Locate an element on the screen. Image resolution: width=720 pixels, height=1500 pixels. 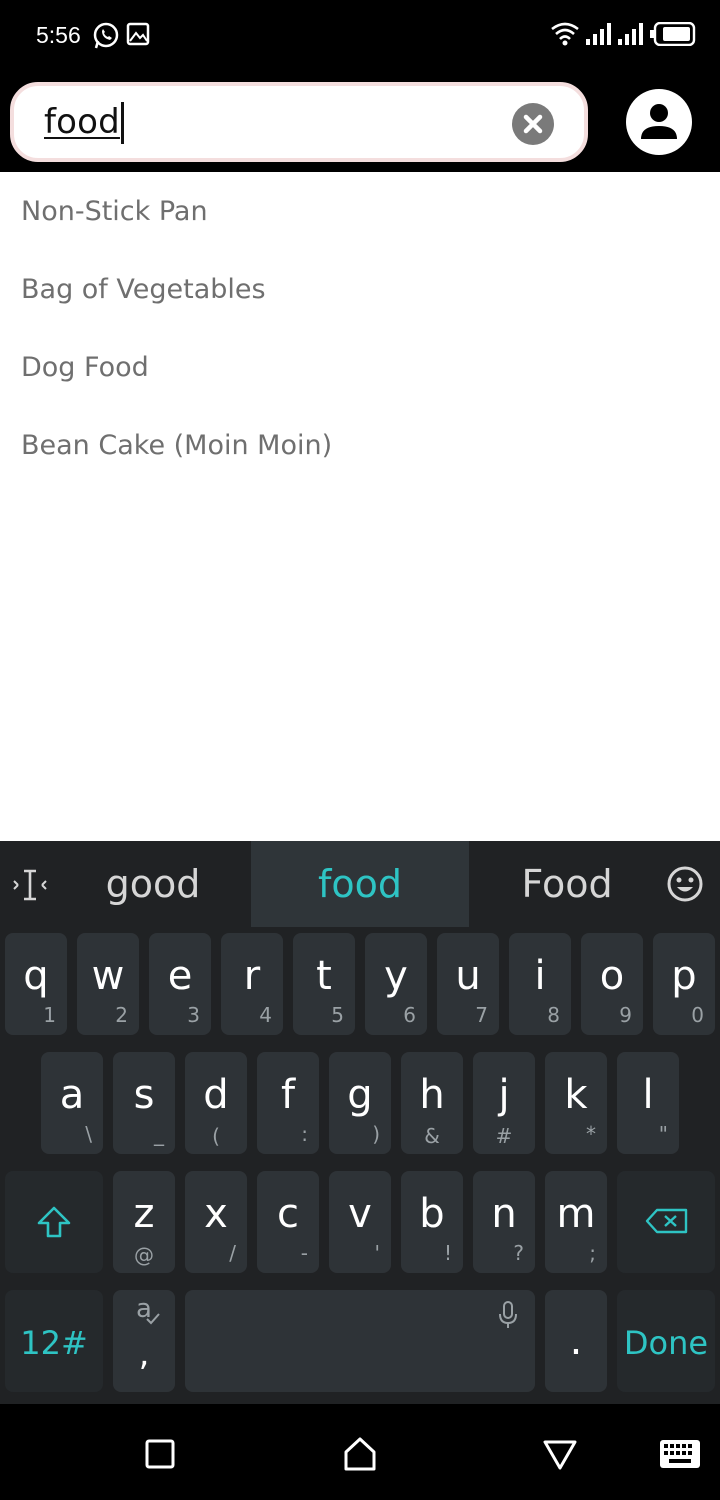
home-button is located at coordinates (360, 1454).